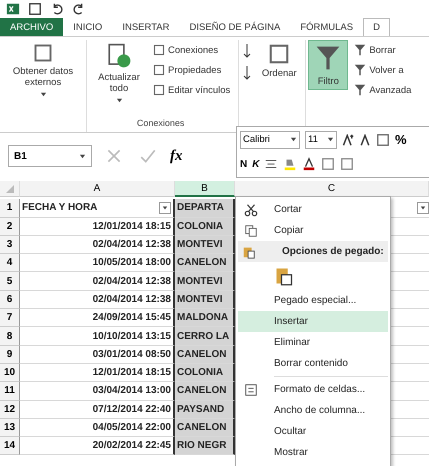 This screenshot has height=466, width=429. What do you see at coordinates (191, 50) in the screenshot?
I see `ribbon-button: Conexiones` at bounding box center [191, 50].